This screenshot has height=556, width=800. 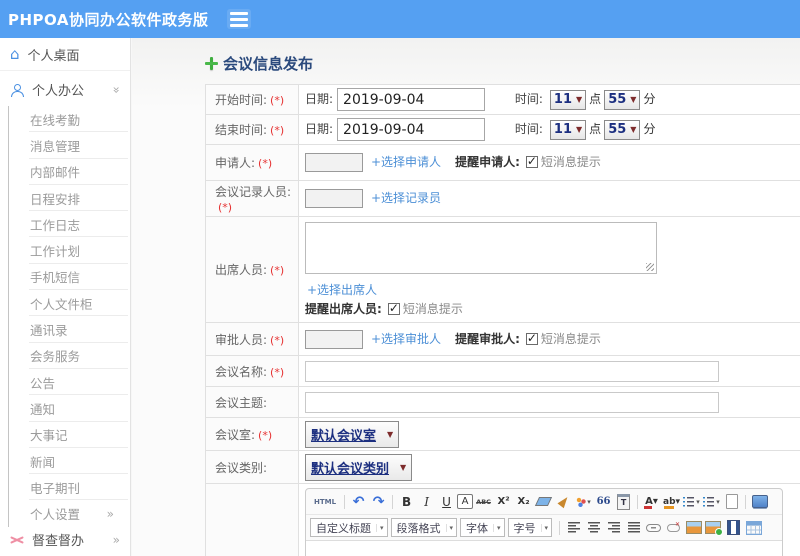 What do you see at coordinates (613, 527) in the screenshot?
I see `align-right-icon` at bounding box center [613, 527].